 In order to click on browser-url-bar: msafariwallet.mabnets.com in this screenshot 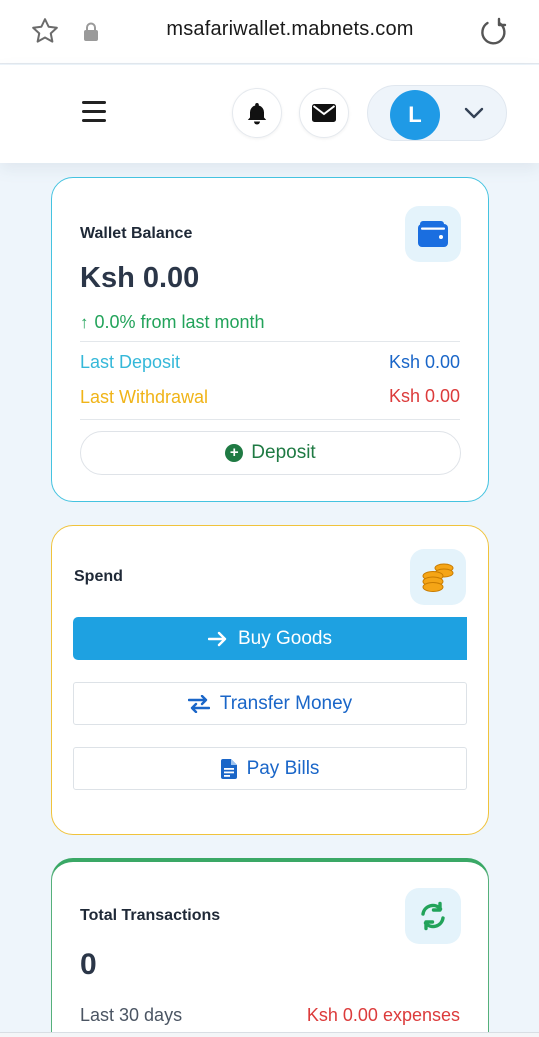, I will do `click(269, 32)`.